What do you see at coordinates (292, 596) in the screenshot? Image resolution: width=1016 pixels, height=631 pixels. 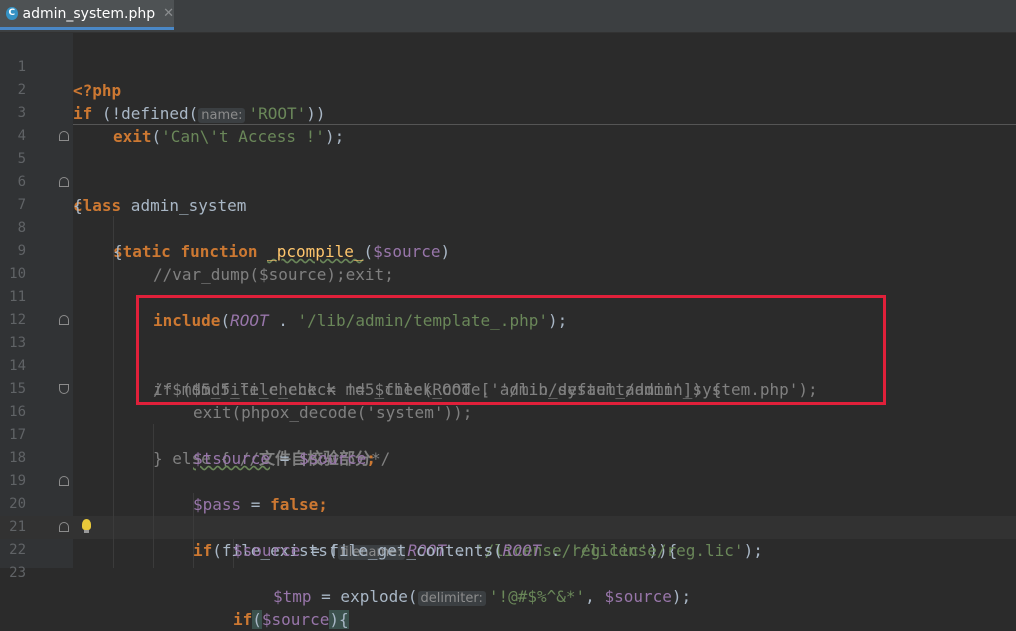 I see `variable: $tmp` at bounding box center [292, 596].